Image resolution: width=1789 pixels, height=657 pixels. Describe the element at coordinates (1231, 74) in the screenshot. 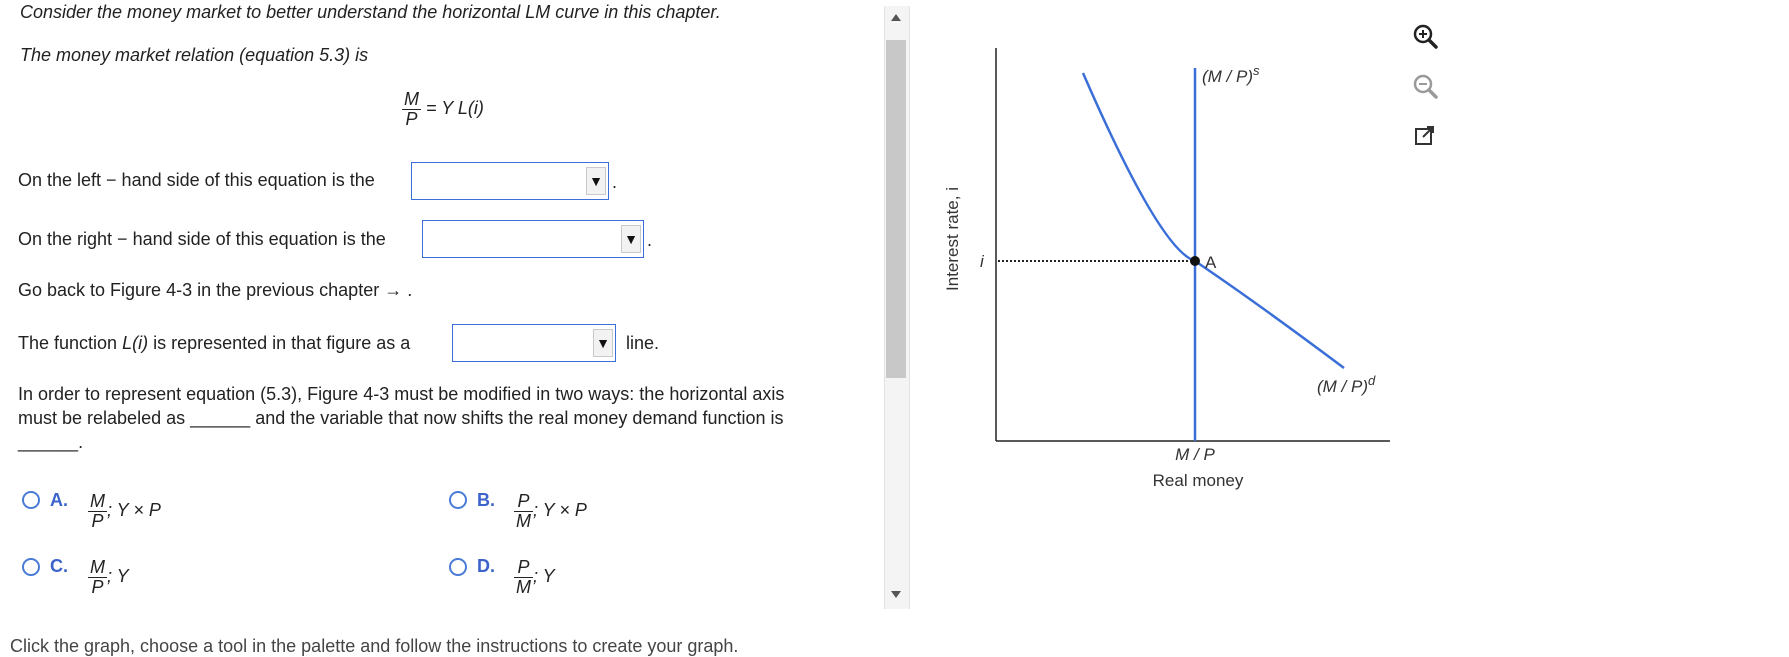

I see `supply-label: (M / P)s` at that location.